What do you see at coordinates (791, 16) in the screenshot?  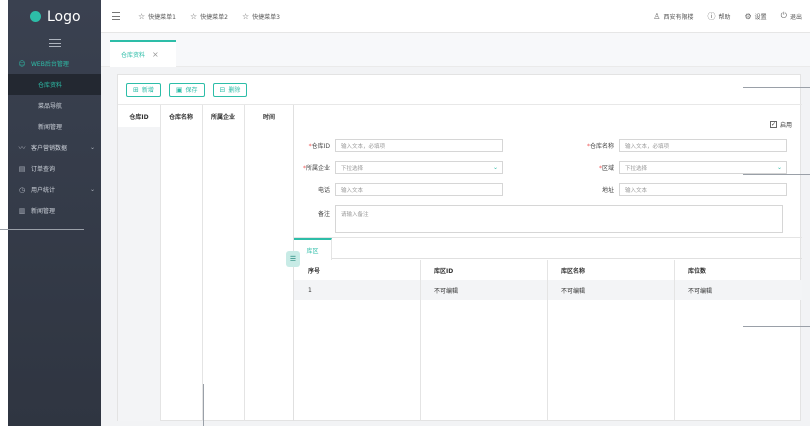 I see `logout-button: ⏻ 退出` at bounding box center [791, 16].